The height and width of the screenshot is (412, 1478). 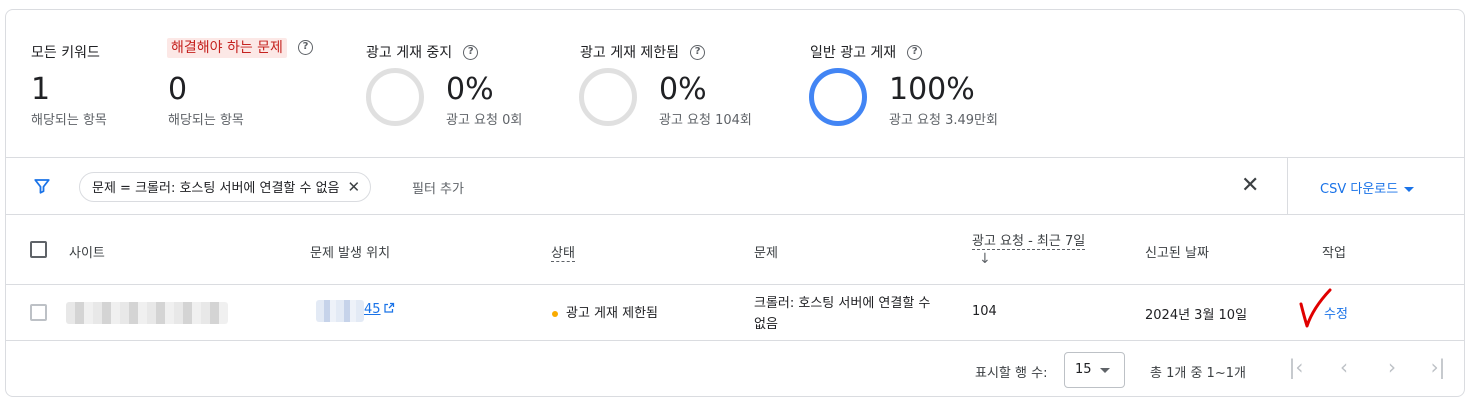 I want to click on metric-normal-title: 일반 광고 게재, so click(x=853, y=53).